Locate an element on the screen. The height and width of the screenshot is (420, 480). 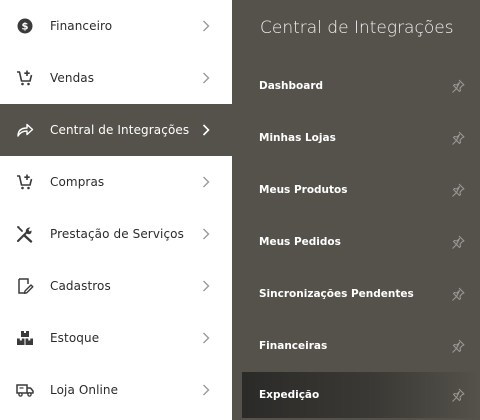
submenu-item-label: Minhas Lojas is located at coordinates (297, 138).